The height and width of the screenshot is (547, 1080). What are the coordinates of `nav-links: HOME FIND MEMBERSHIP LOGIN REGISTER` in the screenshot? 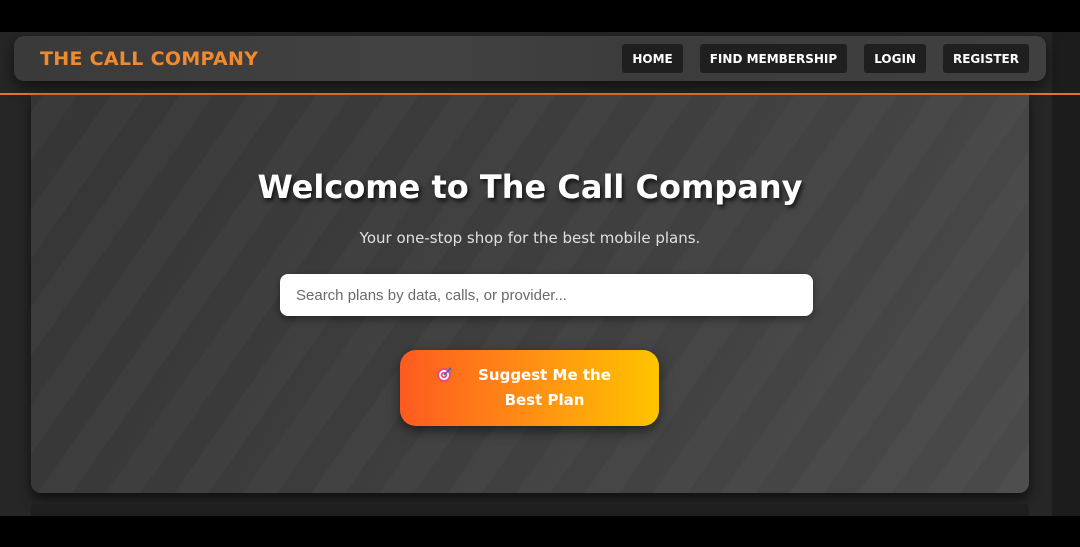 It's located at (825, 58).